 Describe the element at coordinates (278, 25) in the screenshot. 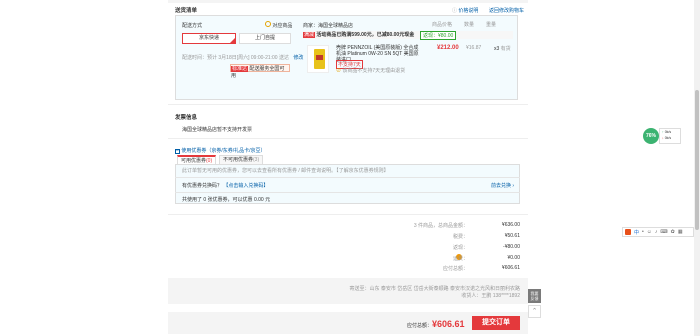

I see `check-goods-link: 对应商品` at that location.